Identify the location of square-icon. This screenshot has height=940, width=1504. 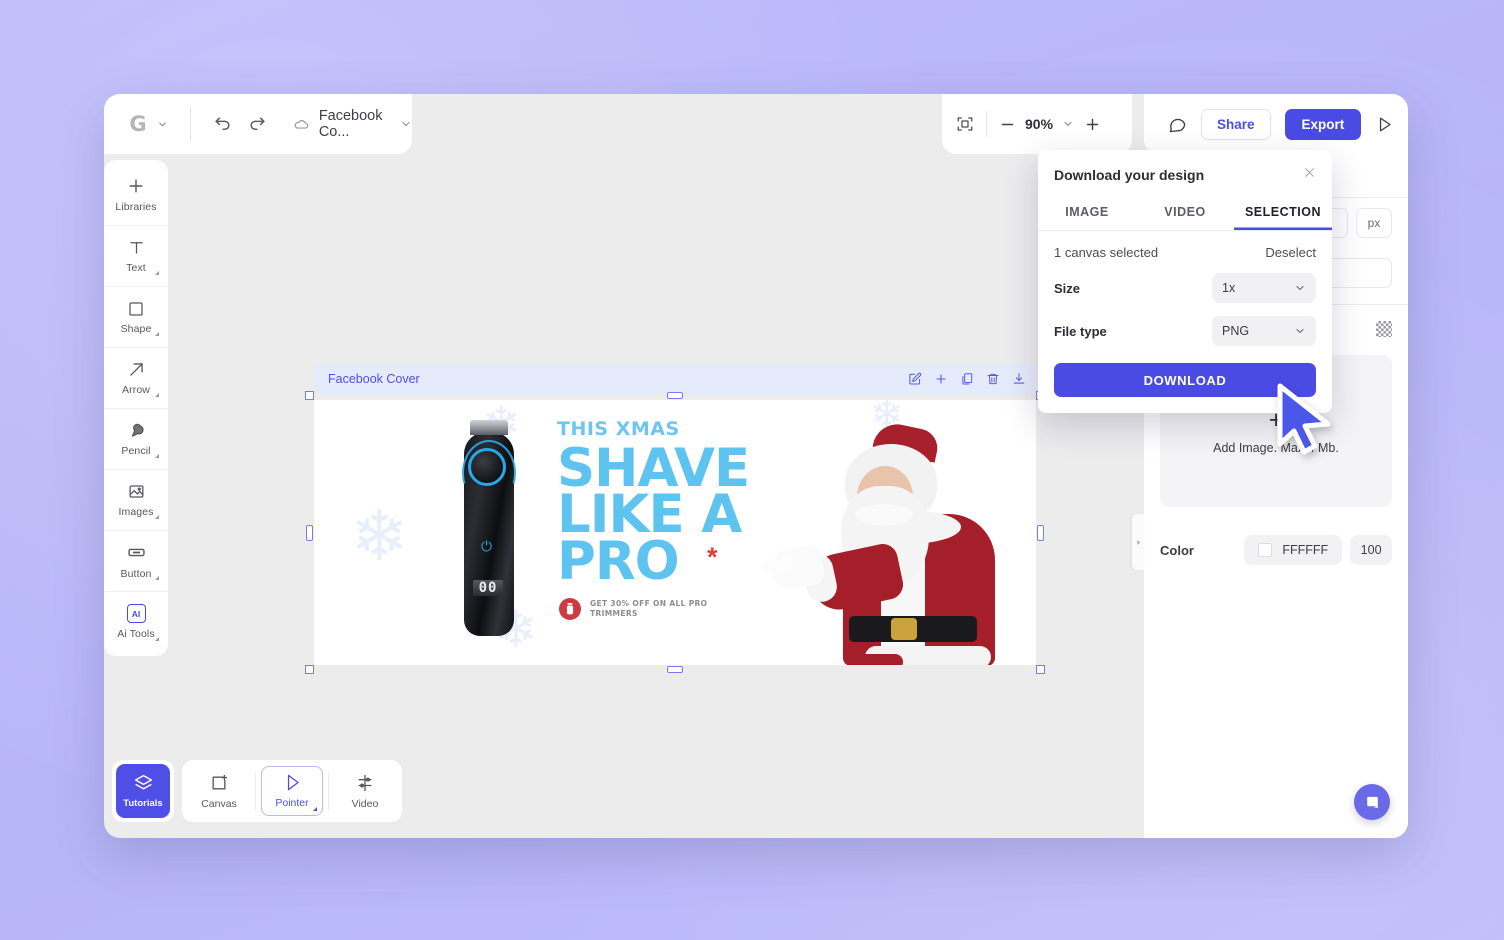
(136, 309).